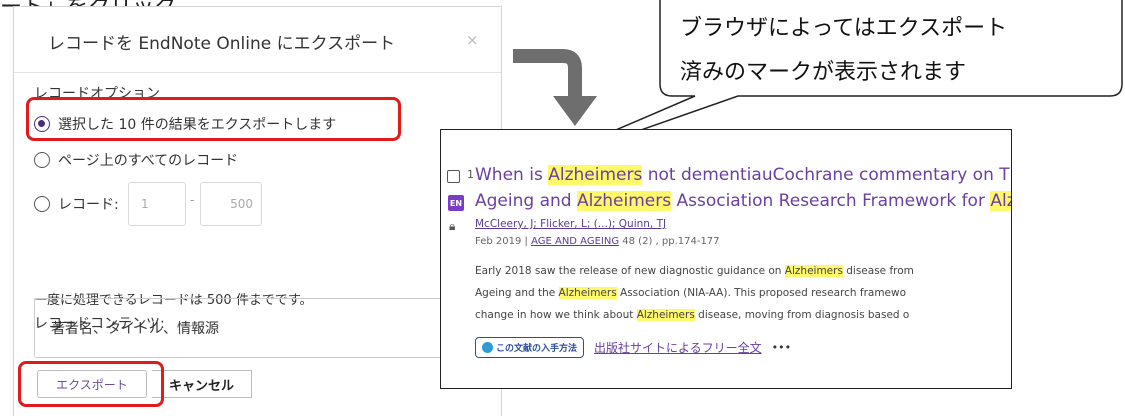 This screenshot has width=1125, height=416. What do you see at coordinates (148, 161) in the screenshot?
I see `radio-option-page-label: ページ上のすべてのレコード` at bounding box center [148, 161].